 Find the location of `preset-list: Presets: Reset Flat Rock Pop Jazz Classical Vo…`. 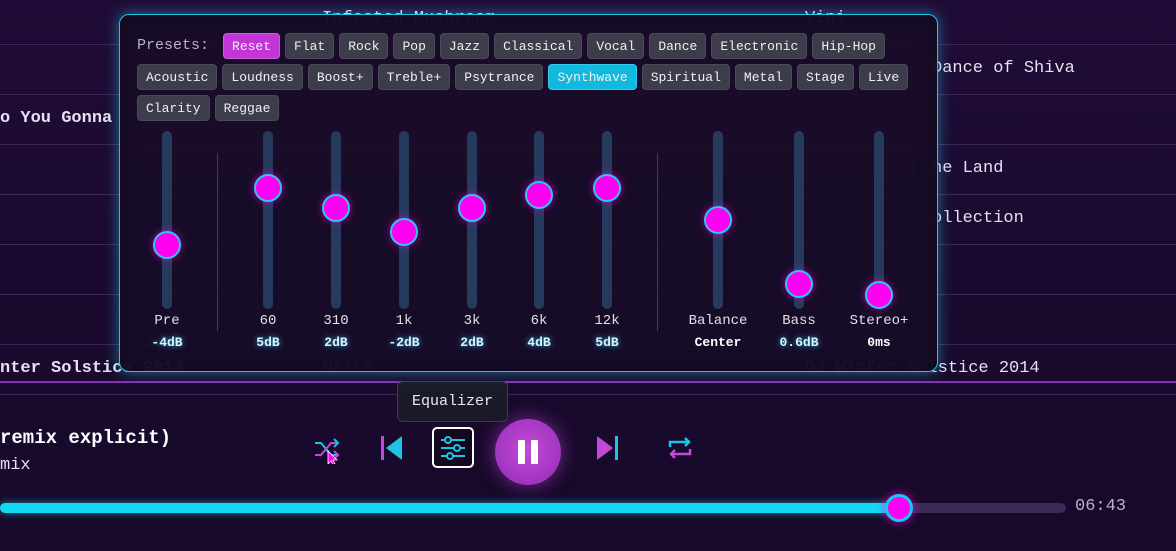

preset-list: Presets: Reset Flat Rock Pop Jazz Classical Vo… is located at coordinates (532, 77).